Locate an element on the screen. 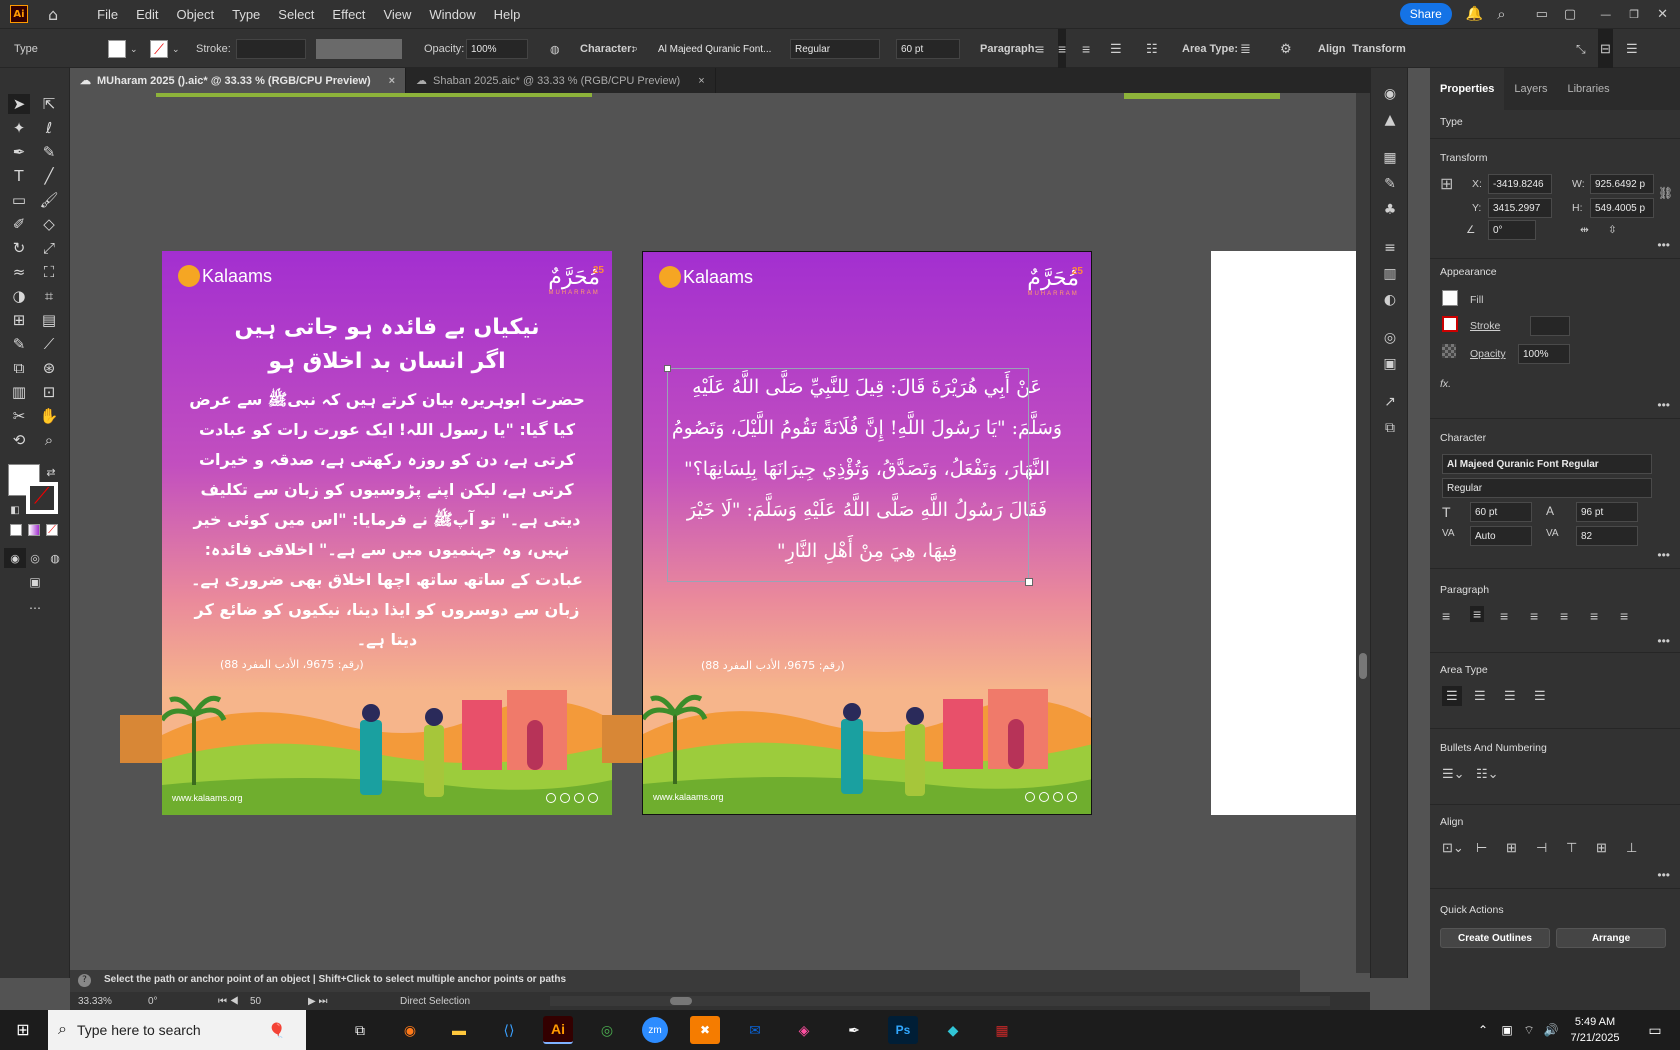  transform-label: Transform is located at coordinates (1379, 49).